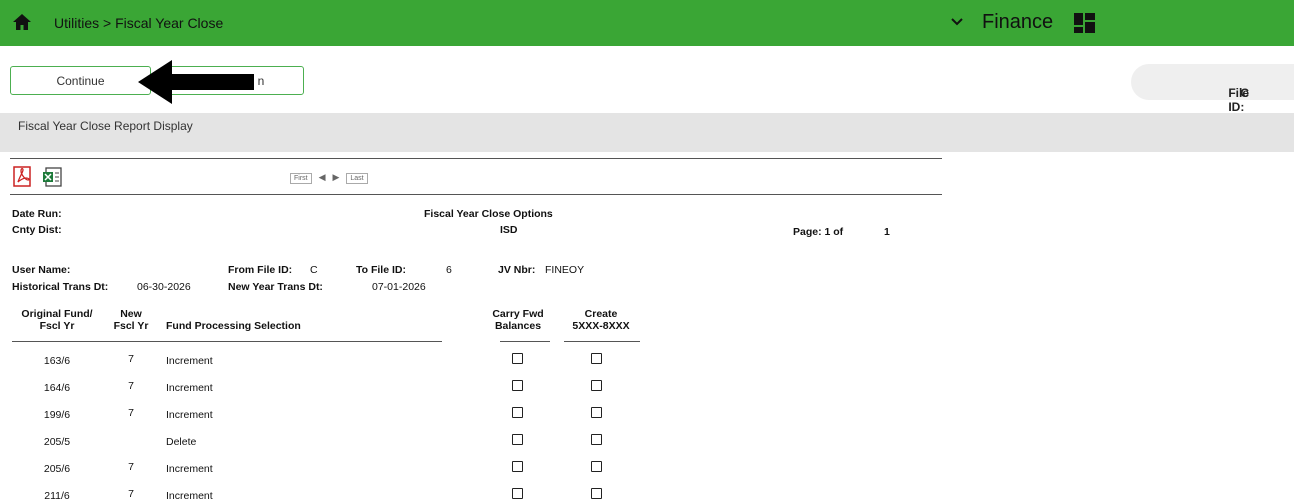 This screenshot has width=1294, height=504. I want to click on excel-export-icon, so click(53, 177).